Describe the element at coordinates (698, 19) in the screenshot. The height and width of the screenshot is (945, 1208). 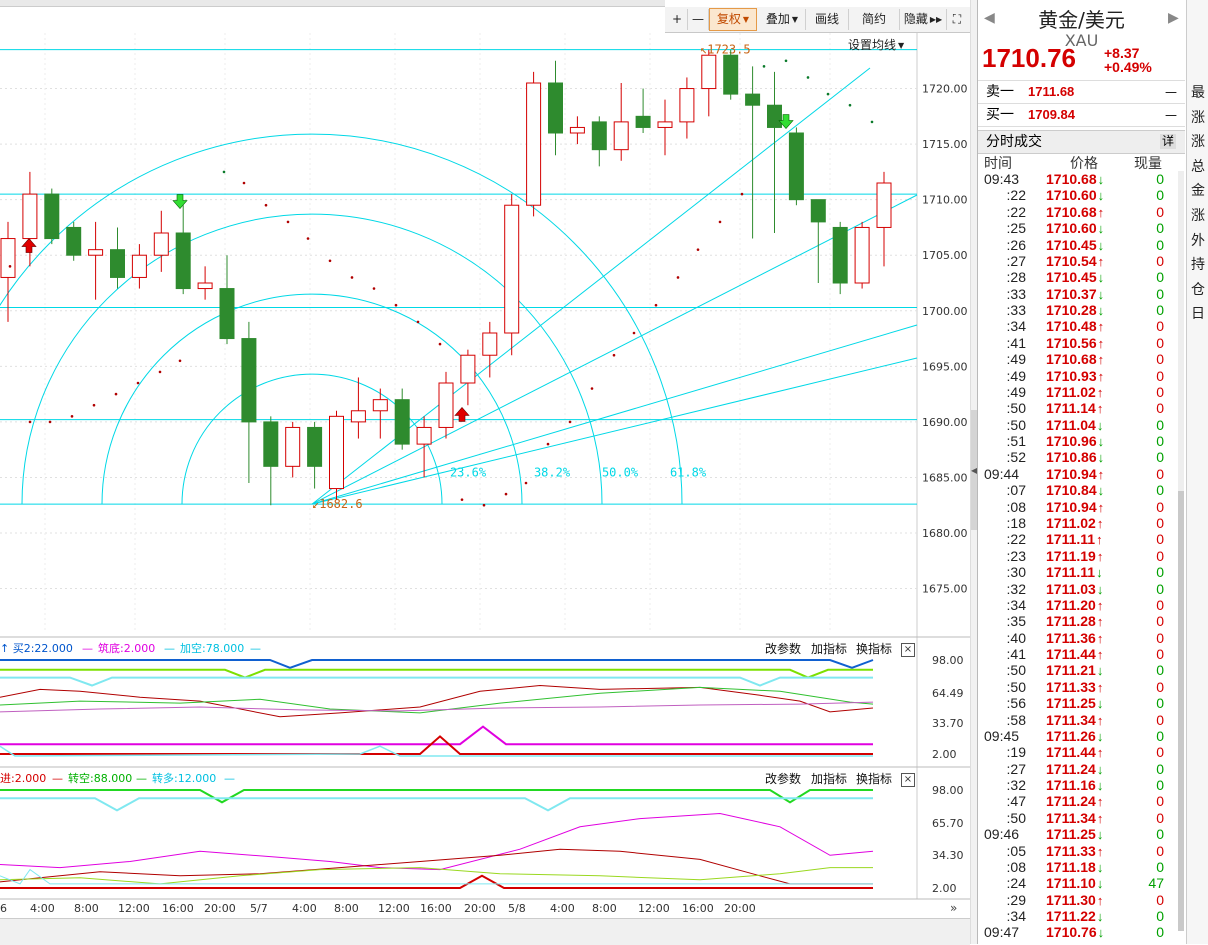
I see `zoom-out-button: —` at that location.